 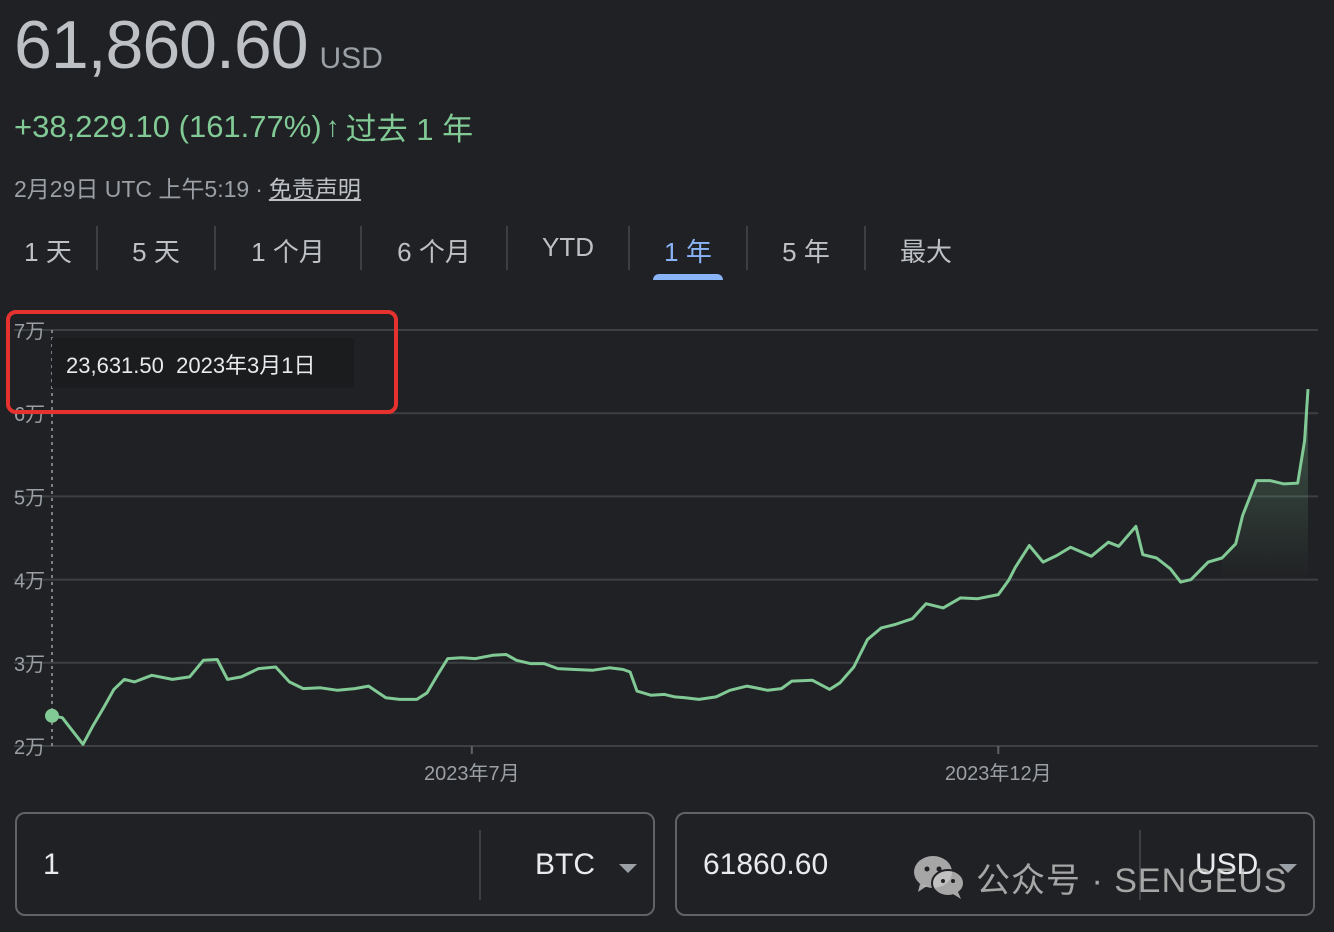 I want to click on x-tick-label: 2023年12月, so click(x=998, y=773).